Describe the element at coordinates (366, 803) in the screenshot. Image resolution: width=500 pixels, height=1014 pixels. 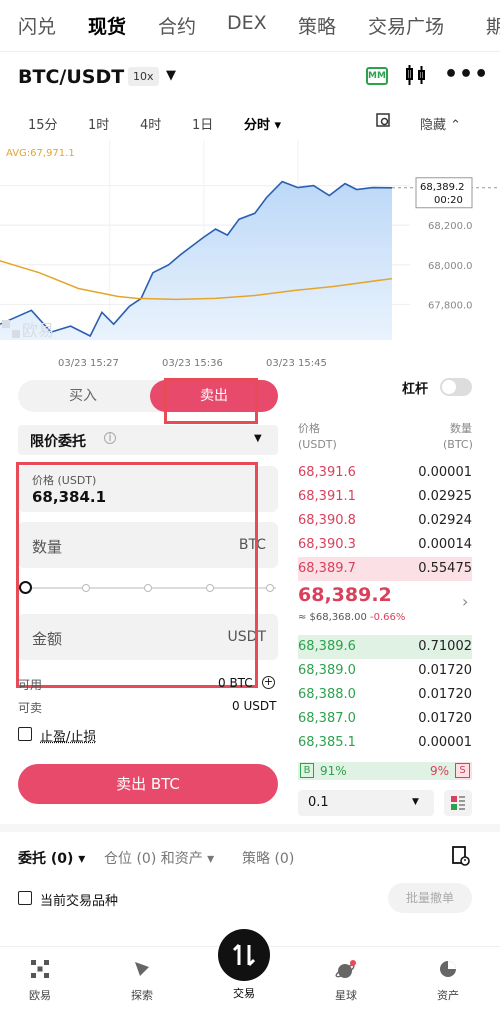
I see `depth-select: 0.1 ▼` at that location.